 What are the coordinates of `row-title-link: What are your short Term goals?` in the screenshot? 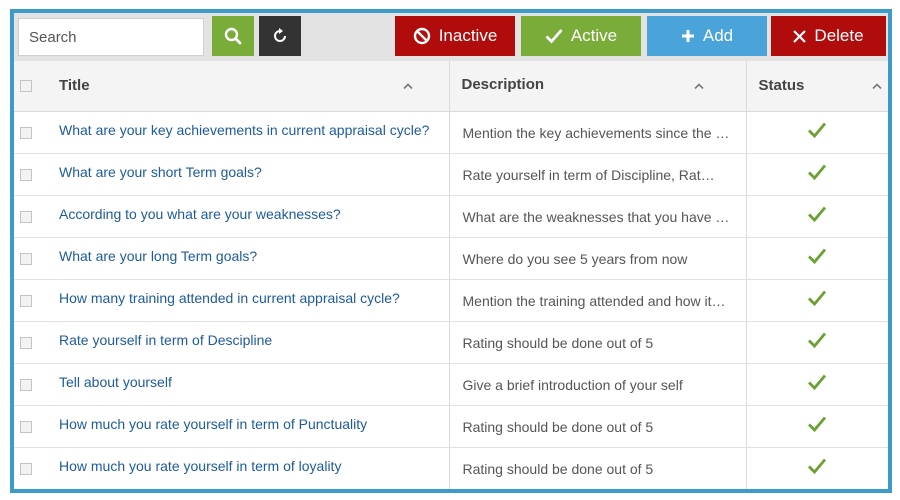 It's located at (249, 174).